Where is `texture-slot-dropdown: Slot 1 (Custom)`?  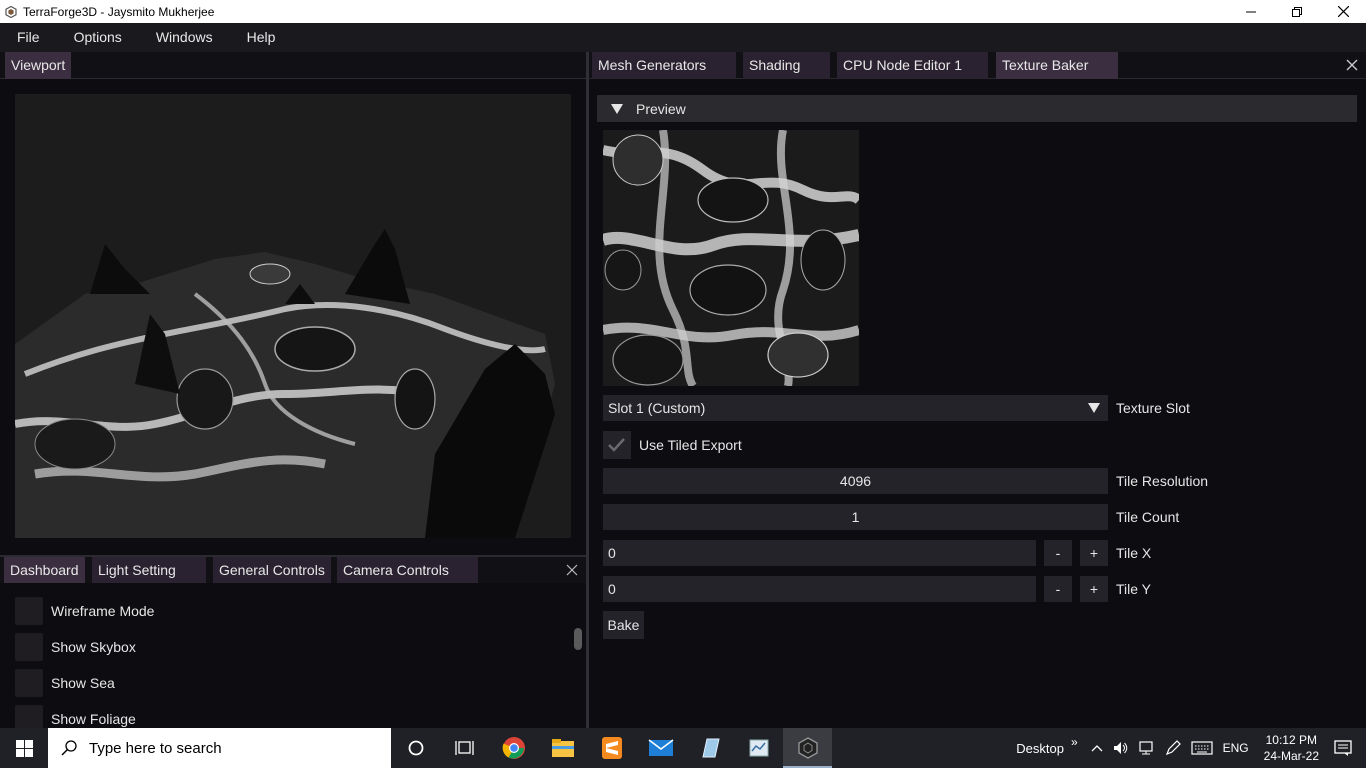 texture-slot-dropdown: Slot 1 (Custom) is located at coordinates (855, 408).